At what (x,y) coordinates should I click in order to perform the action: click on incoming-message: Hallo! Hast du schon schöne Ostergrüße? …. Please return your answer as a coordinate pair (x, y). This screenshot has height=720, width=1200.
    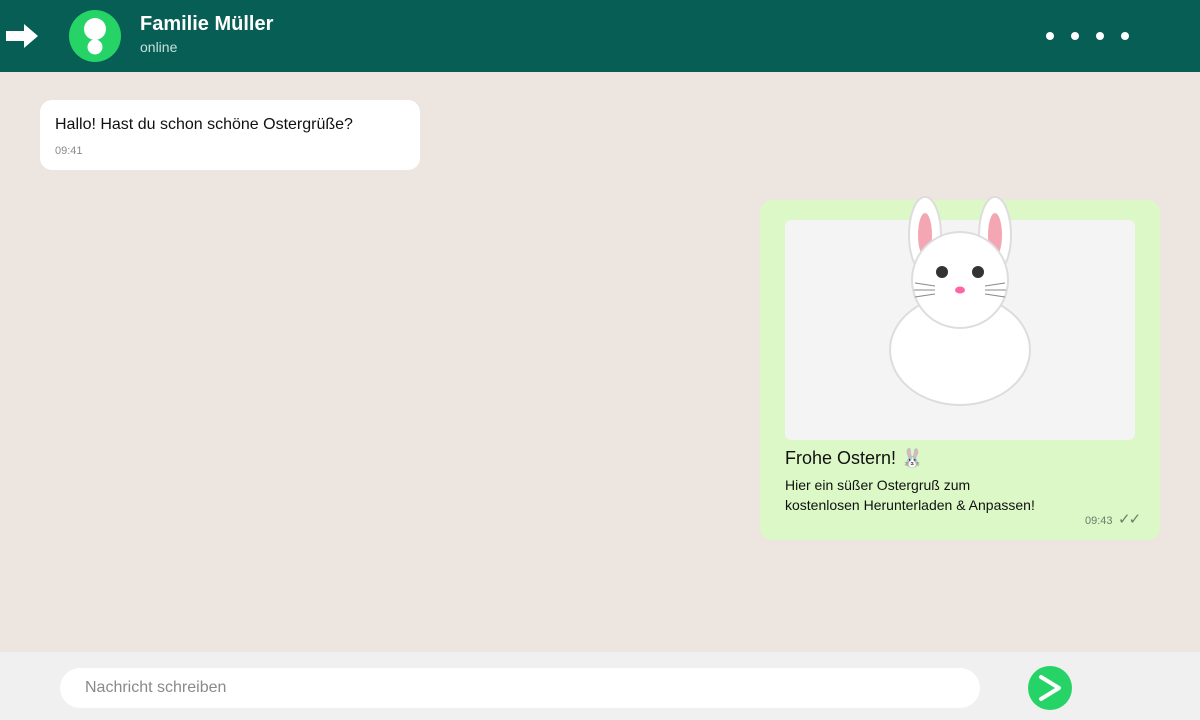
    Looking at the image, I should click on (230, 135).